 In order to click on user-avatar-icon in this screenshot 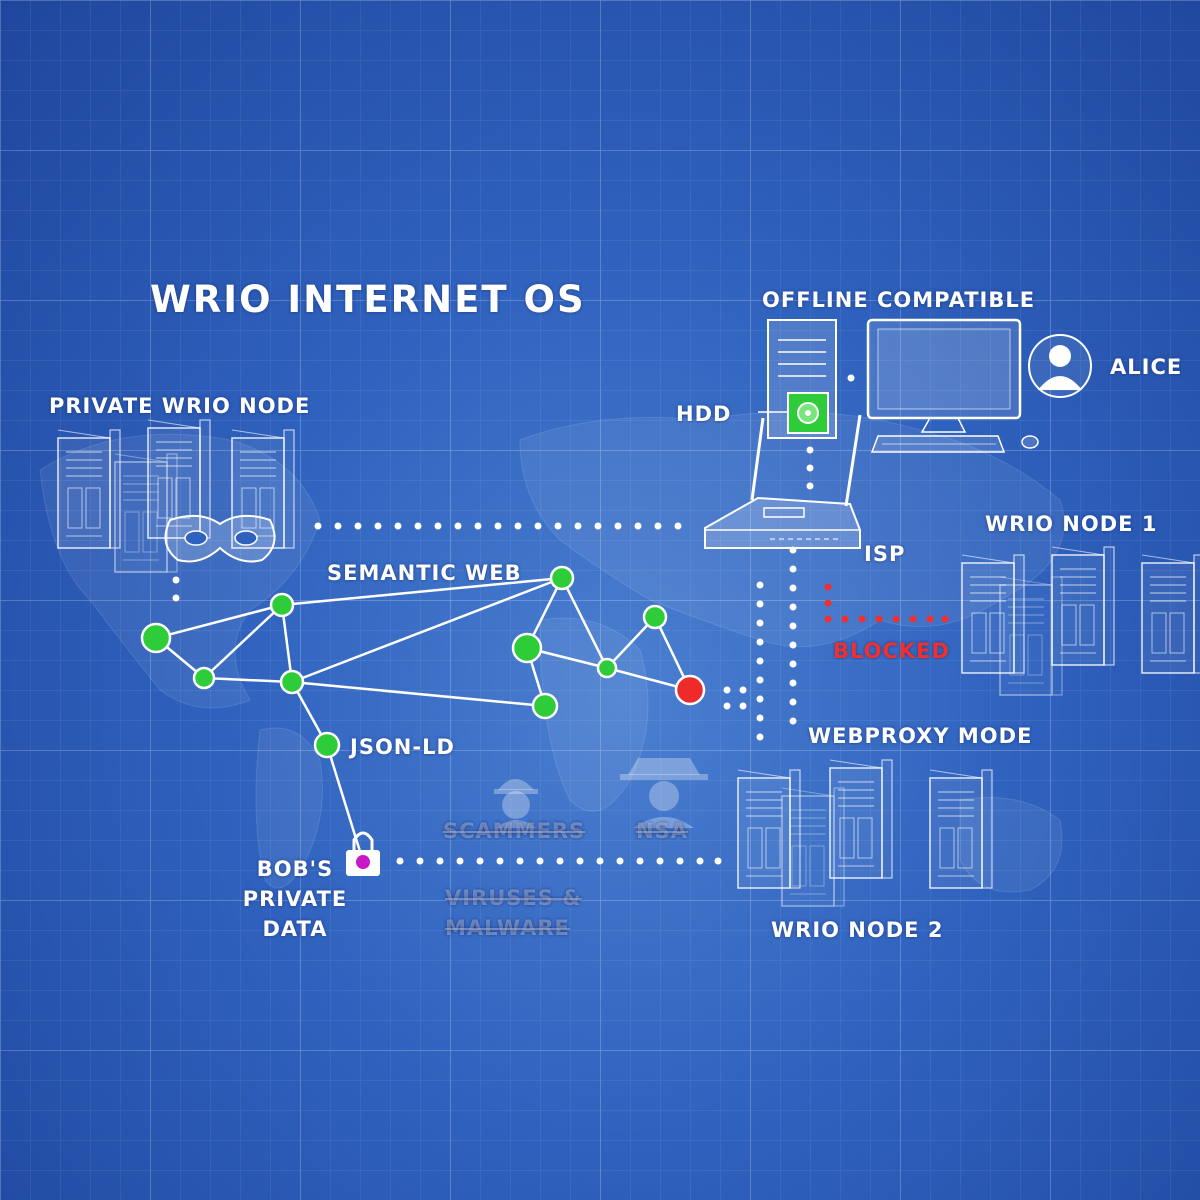, I will do `click(1060, 366)`.